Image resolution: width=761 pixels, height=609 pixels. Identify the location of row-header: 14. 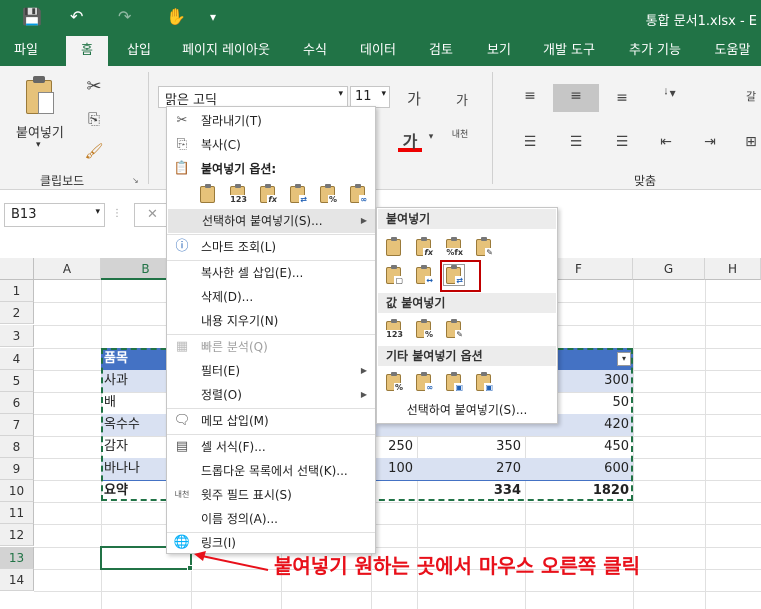
(17, 580).